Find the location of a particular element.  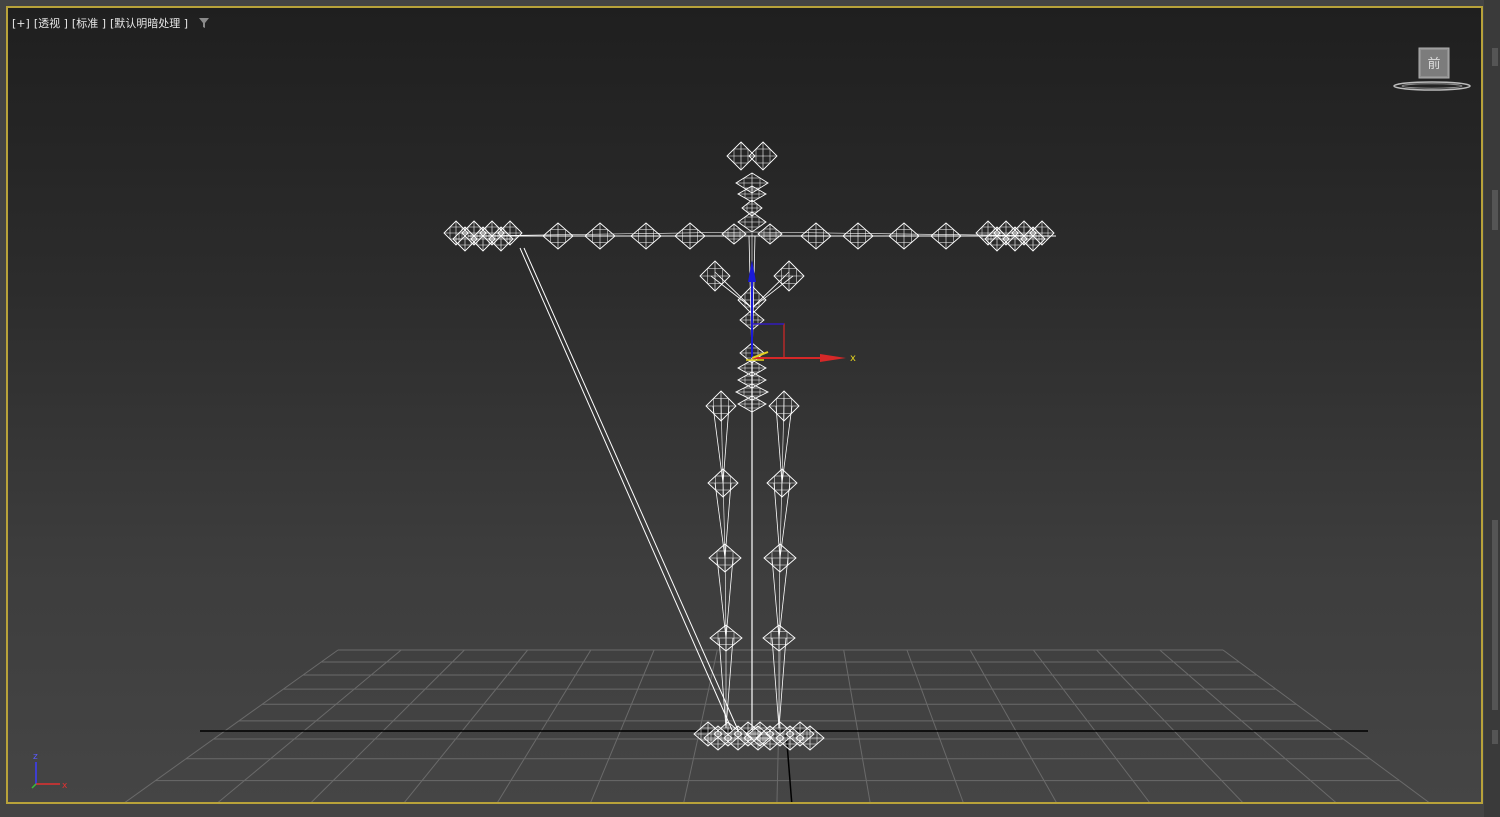

gizmo-z-arrow is located at coordinates (752, 271).